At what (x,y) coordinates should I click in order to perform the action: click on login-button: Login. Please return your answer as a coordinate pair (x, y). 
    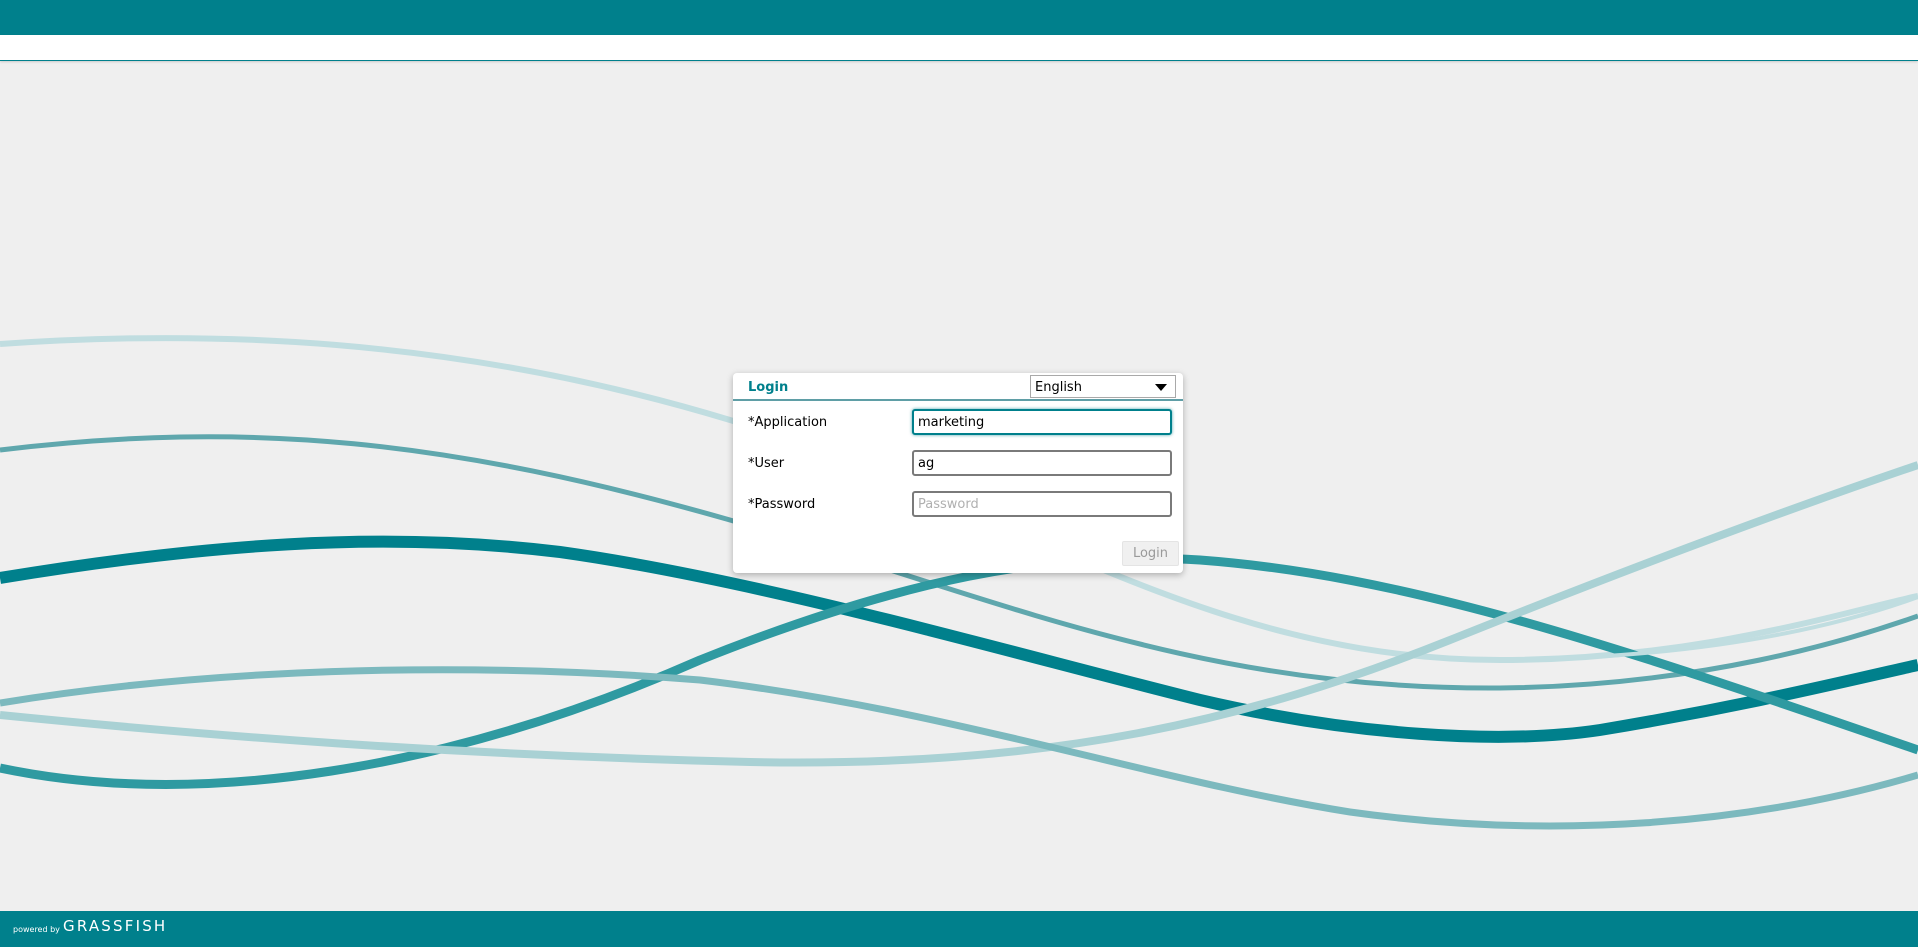
    Looking at the image, I should click on (1150, 553).